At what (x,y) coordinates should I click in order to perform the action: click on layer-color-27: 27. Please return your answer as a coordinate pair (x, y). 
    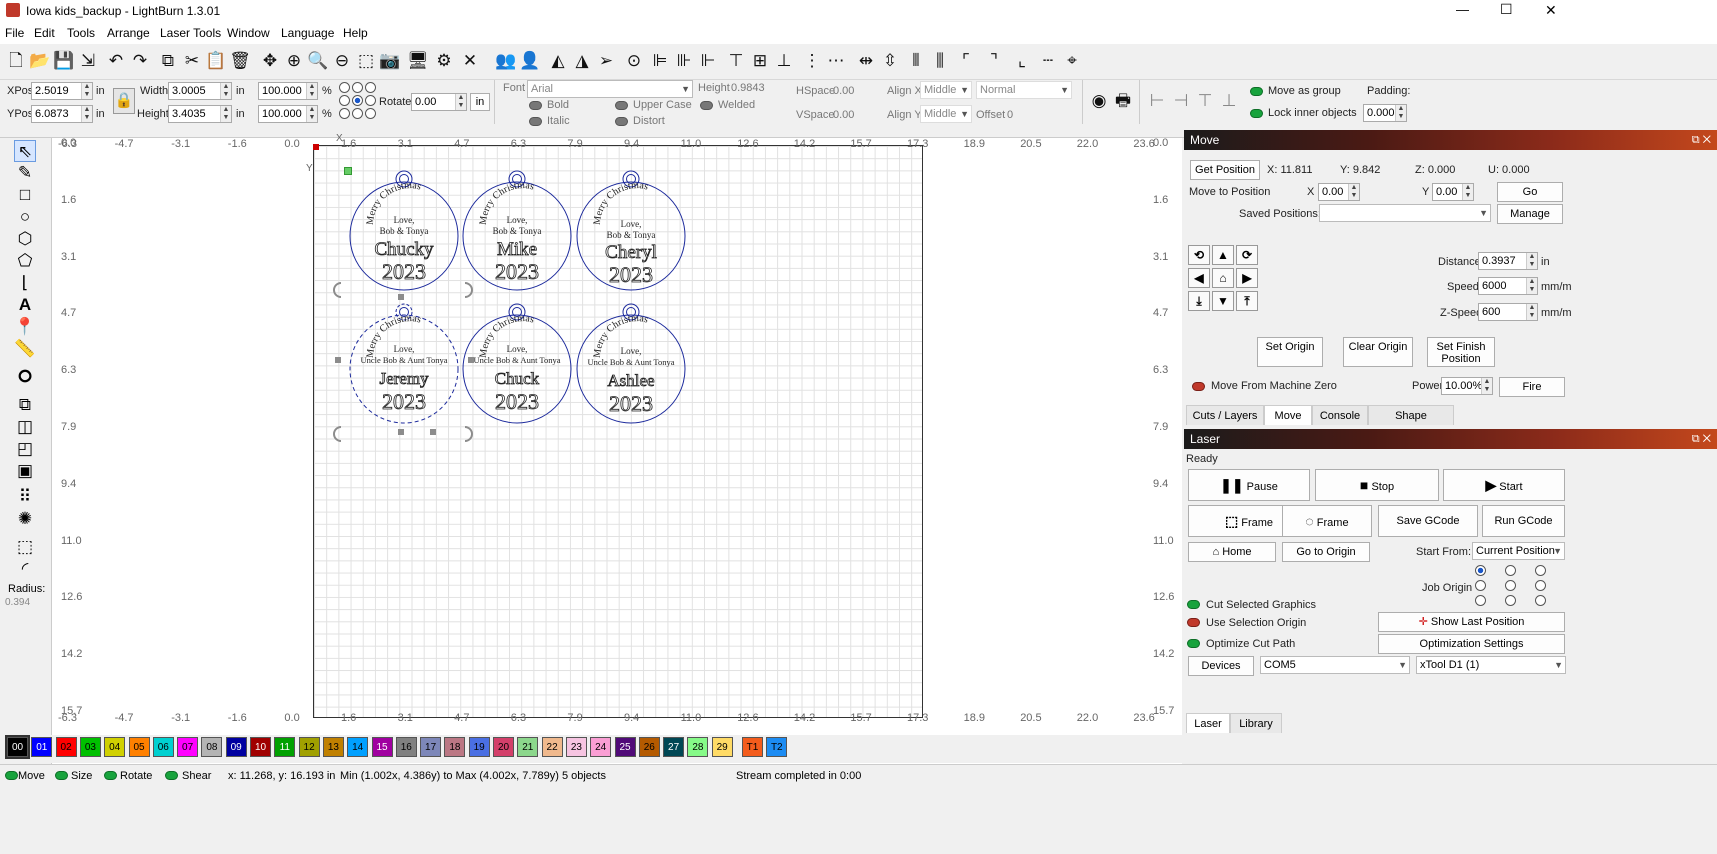
    Looking at the image, I should click on (674, 747).